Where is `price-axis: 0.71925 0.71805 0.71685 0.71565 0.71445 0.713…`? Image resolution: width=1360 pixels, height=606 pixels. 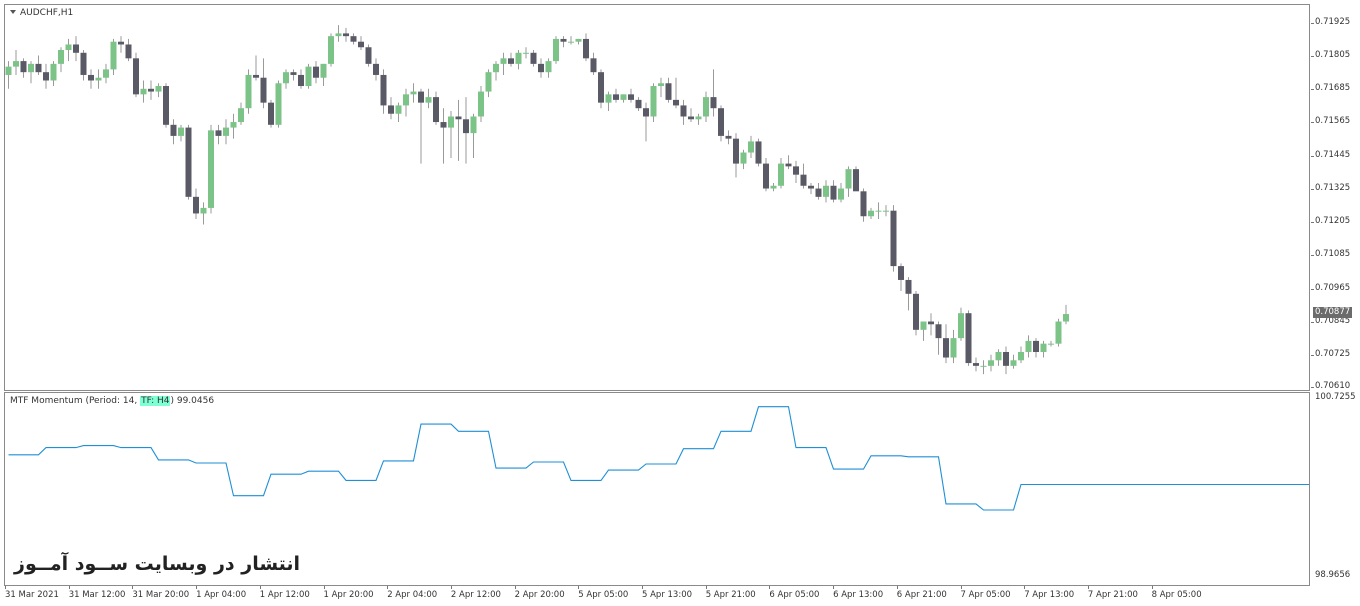 price-axis: 0.71925 0.71805 0.71685 0.71565 0.71445 0.713… is located at coordinates (1335, 197).